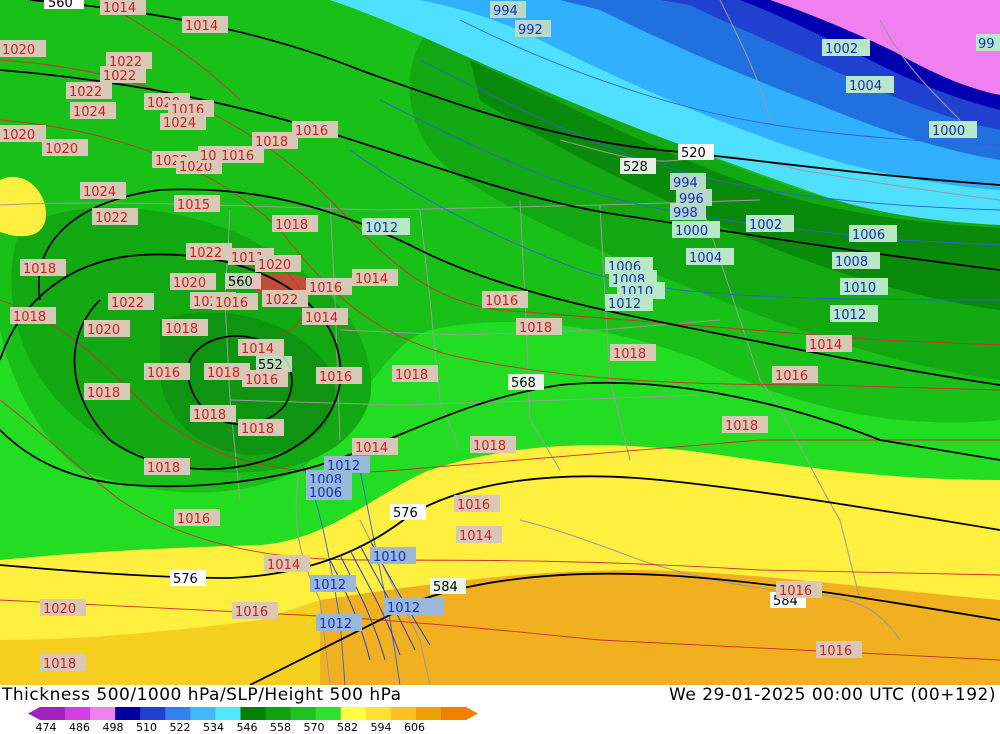  Describe the element at coordinates (530, 30) in the screenshot. I see `svg-text: 992` at that location.